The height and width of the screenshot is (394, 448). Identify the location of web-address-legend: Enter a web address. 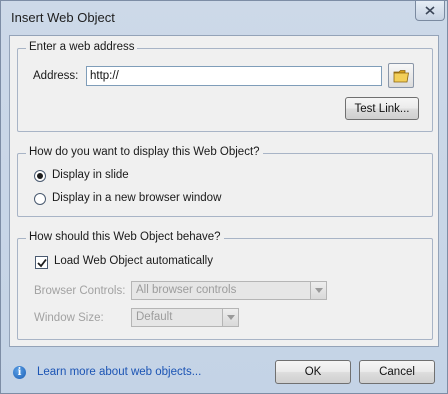
(82, 47).